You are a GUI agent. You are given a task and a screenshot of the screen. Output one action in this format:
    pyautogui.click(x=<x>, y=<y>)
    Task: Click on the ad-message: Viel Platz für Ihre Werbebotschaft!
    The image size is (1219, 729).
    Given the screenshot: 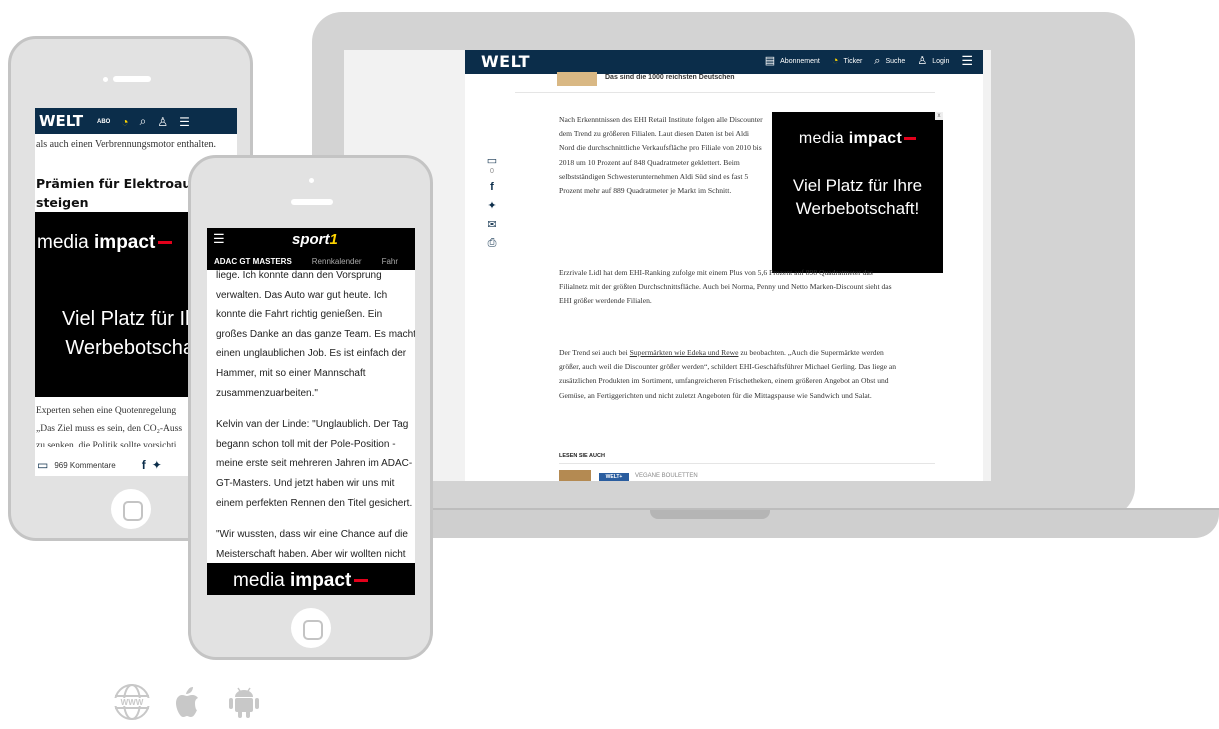 What is the action you would take?
    pyautogui.click(x=857, y=197)
    